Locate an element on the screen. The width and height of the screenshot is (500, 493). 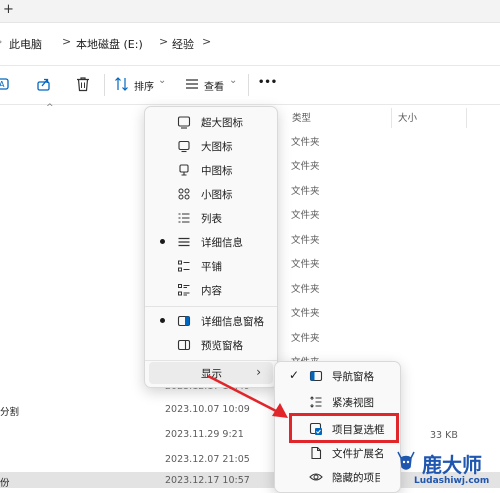
menu-item-hidden-items: 隐藏的项目 is located at coordinates (337, 477).